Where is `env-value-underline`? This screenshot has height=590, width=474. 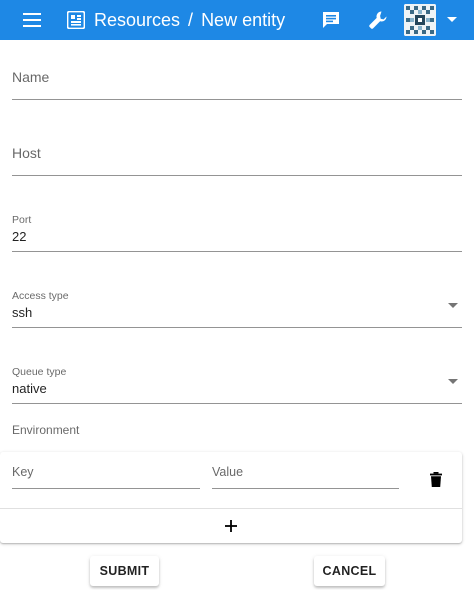
env-value-underline is located at coordinates (305, 488).